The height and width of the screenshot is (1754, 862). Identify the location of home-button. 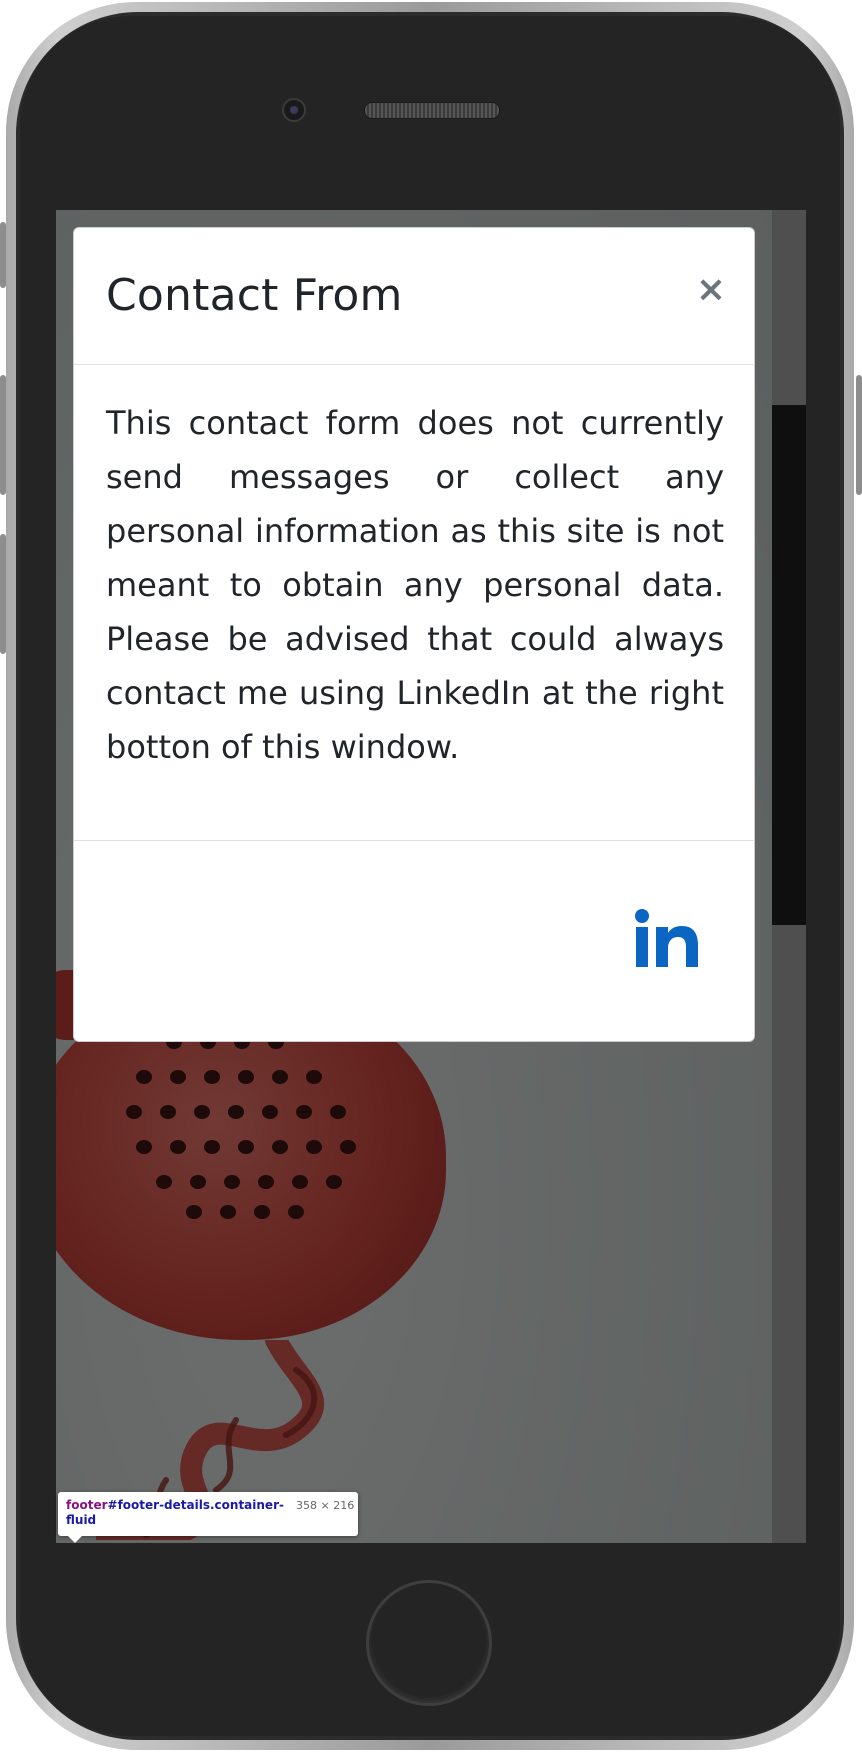
(429, 1643).